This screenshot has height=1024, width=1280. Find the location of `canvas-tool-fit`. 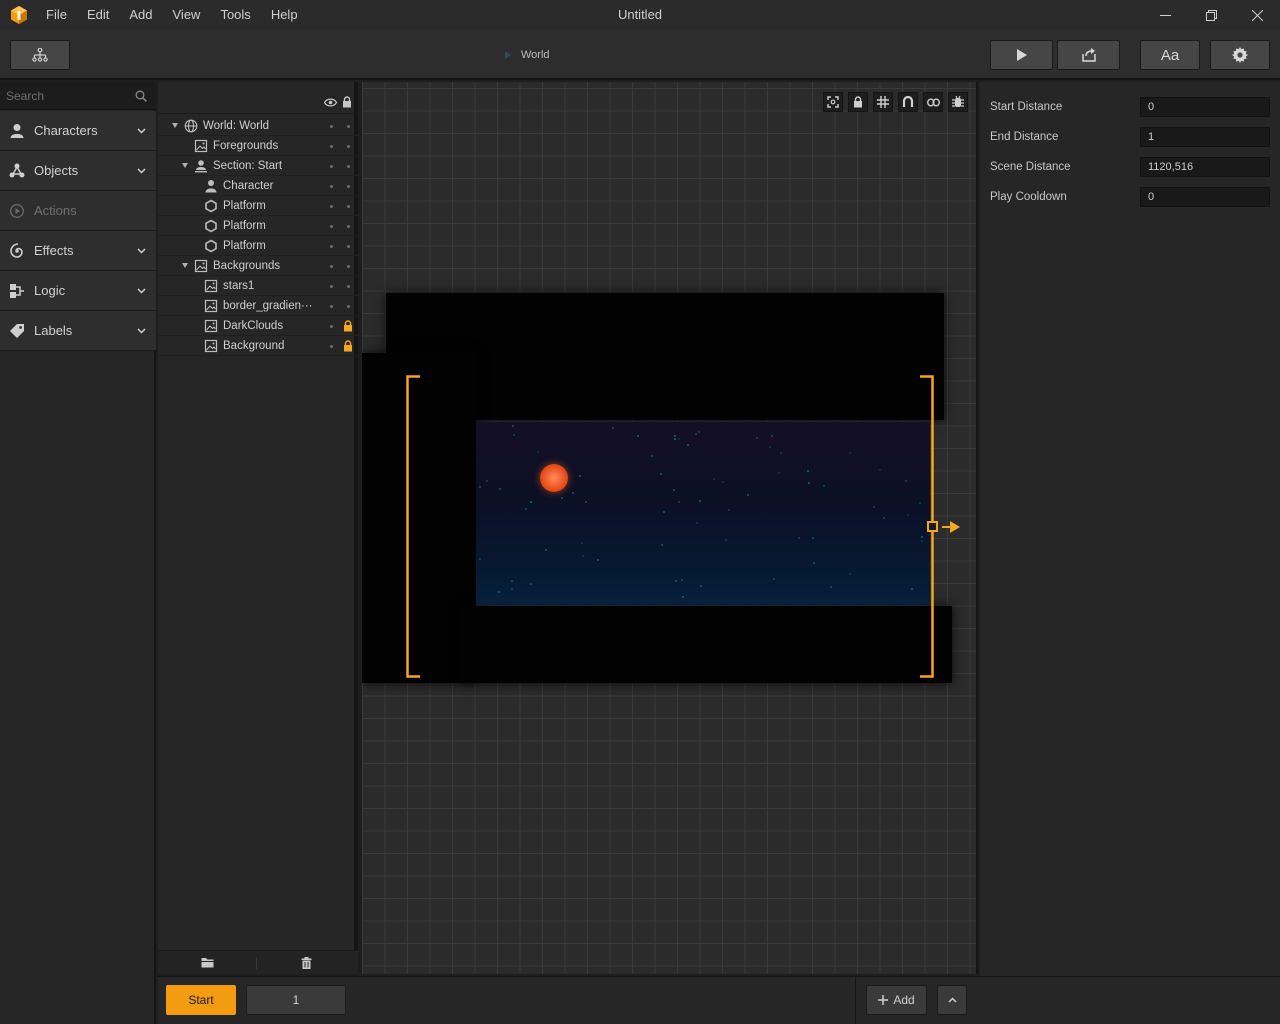

canvas-tool-fit is located at coordinates (833, 102).